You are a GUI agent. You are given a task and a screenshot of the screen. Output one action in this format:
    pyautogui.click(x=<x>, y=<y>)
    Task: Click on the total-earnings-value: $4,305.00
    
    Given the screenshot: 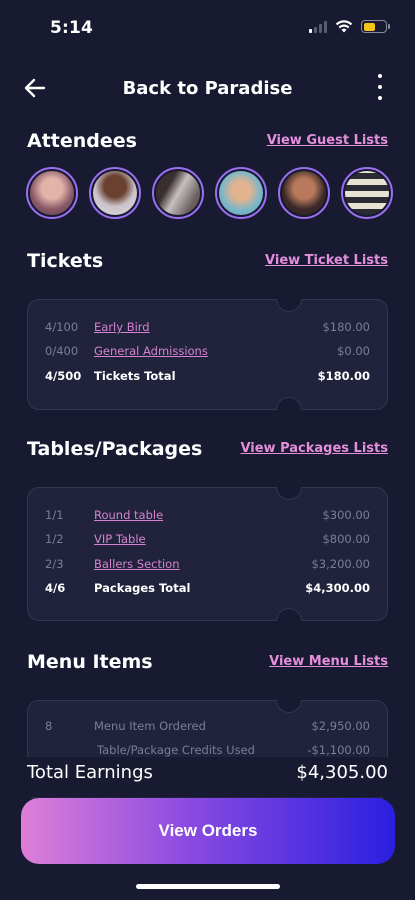 What is the action you would take?
    pyautogui.click(x=342, y=772)
    